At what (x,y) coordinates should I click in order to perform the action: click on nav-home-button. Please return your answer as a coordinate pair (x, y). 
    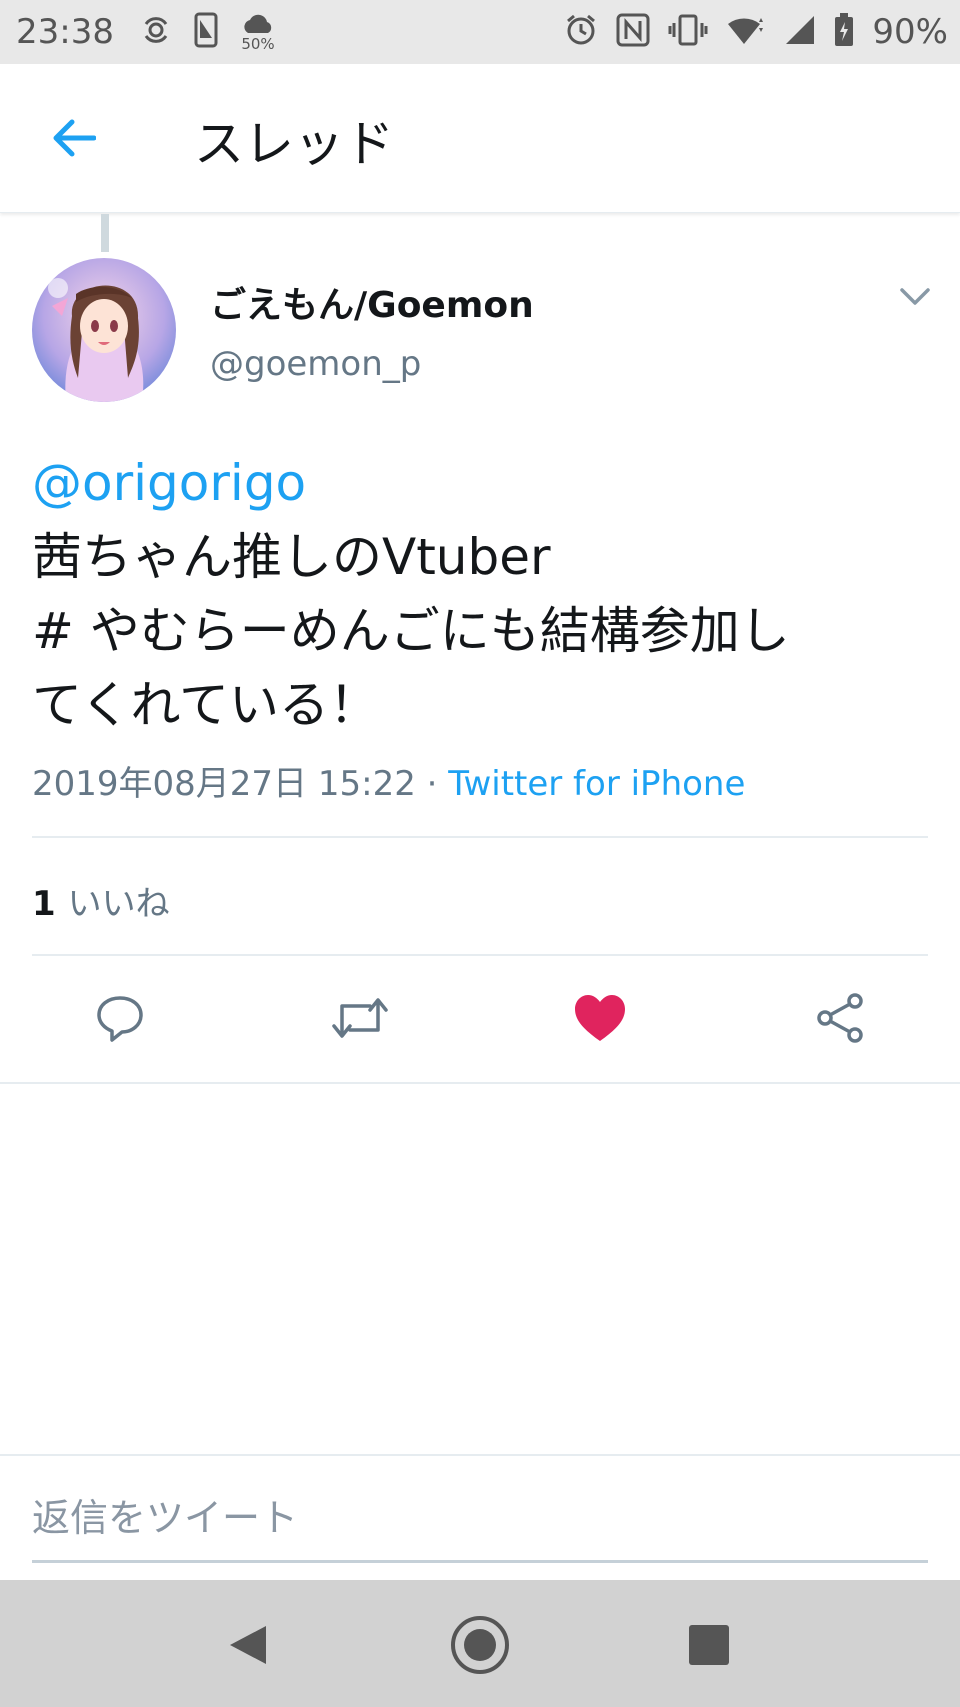
    Looking at the image, I should click on (480, 1645).